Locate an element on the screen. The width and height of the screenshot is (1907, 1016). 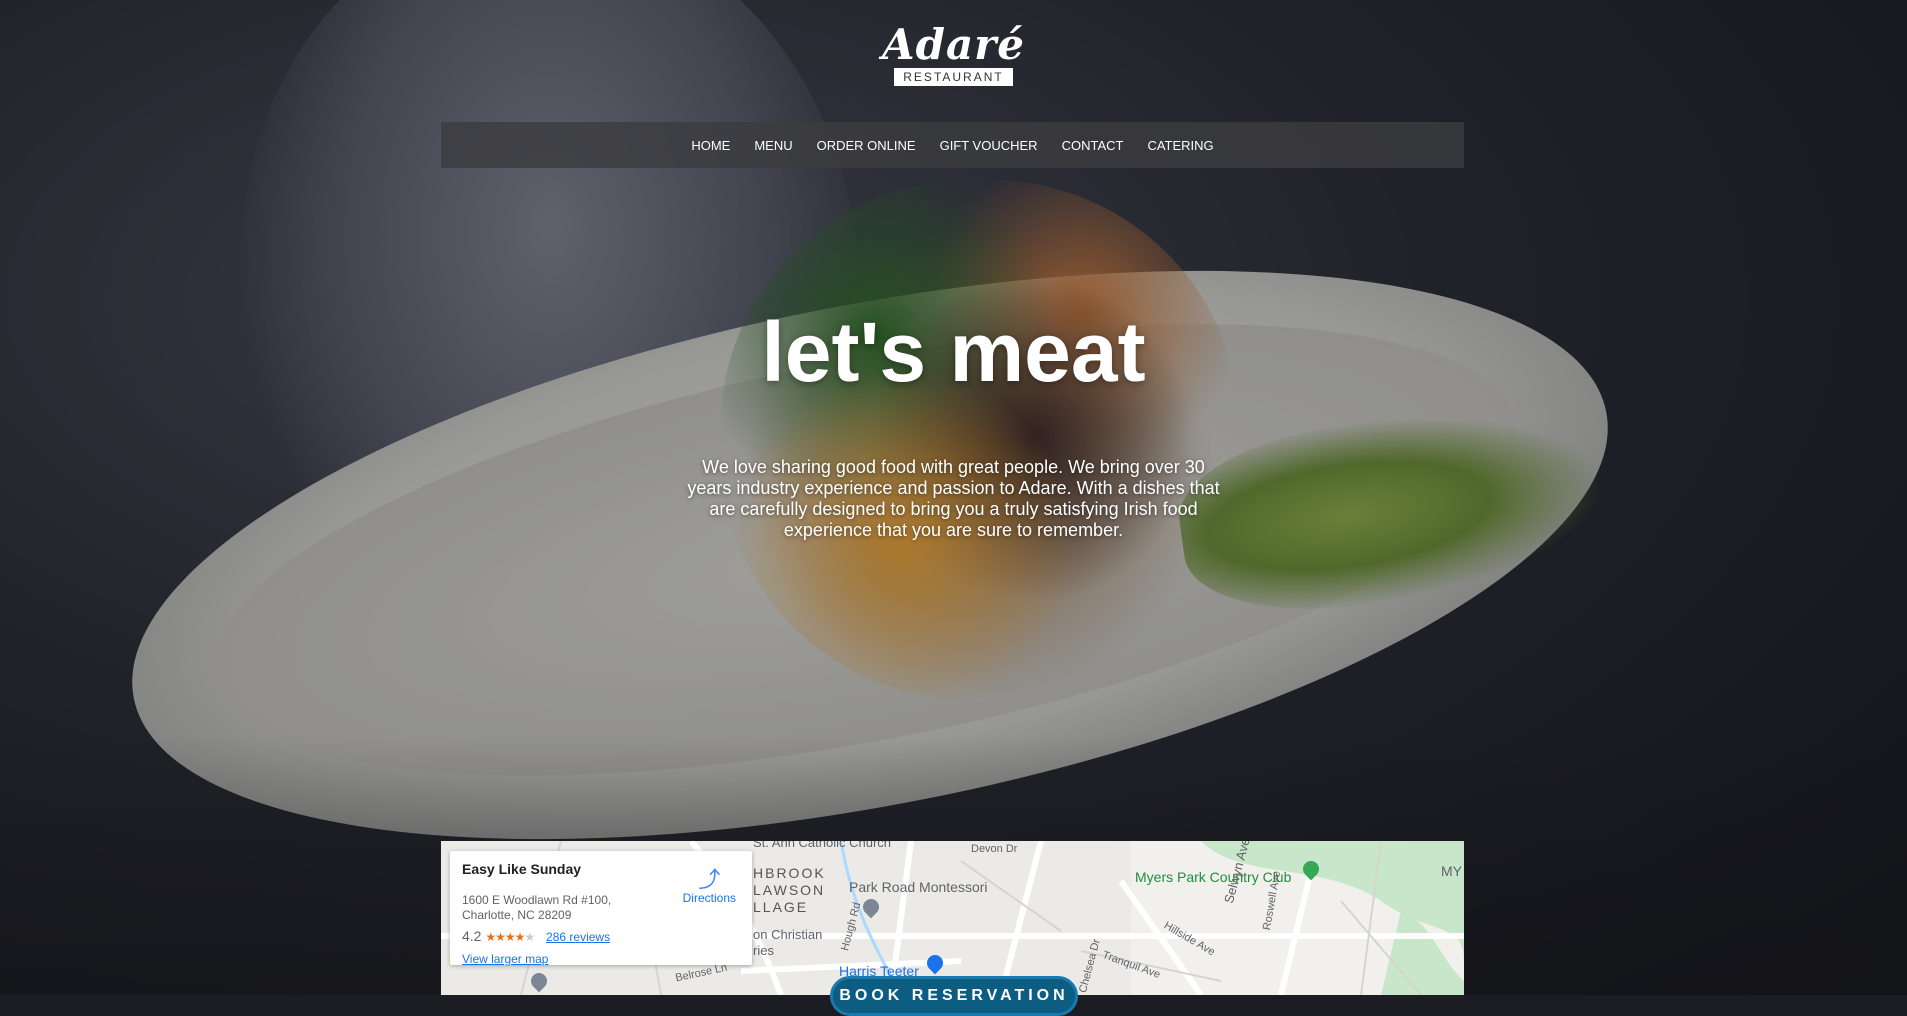
view-larger-map-link: View larger map is located at coordinates (505, 959).